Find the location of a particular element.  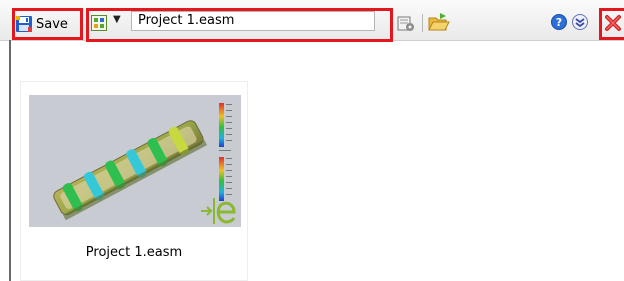

model-image is located at coordinates (144, 163).